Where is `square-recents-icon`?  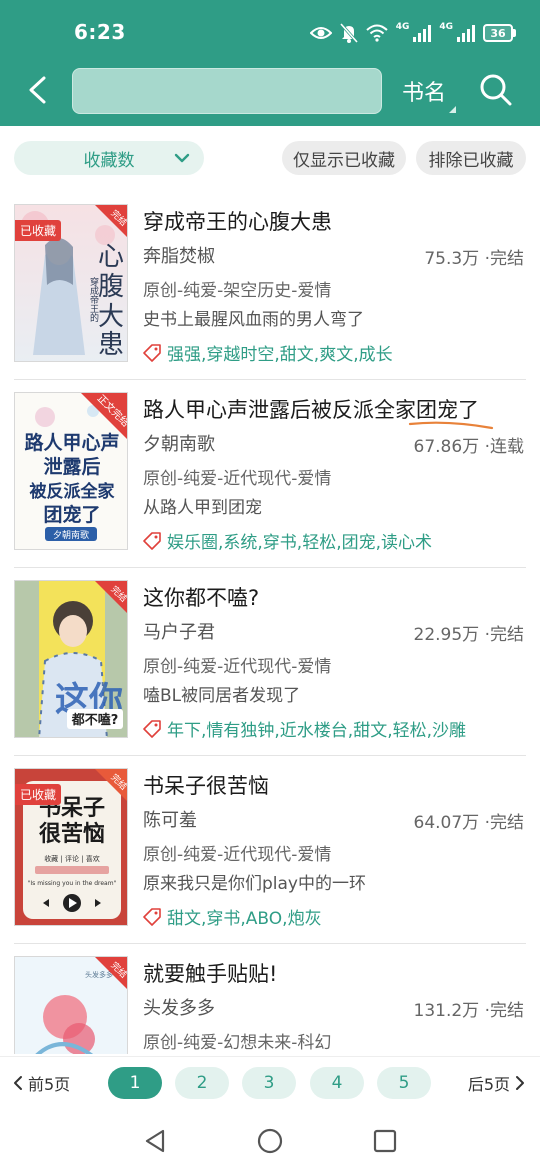
square-recents-icon is located at coordinates (385, 1141).